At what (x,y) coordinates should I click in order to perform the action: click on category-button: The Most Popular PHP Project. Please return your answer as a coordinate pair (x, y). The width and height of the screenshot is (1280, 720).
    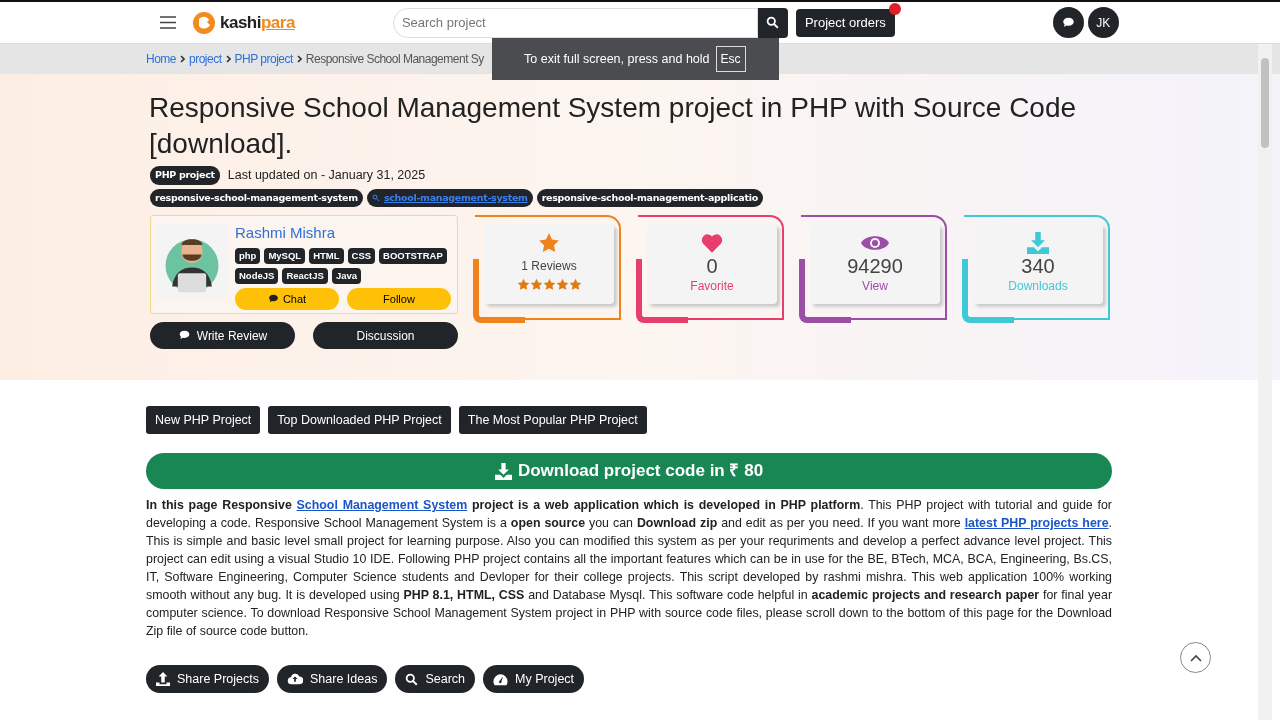
    Looking at the image, I should click on (552, 420).